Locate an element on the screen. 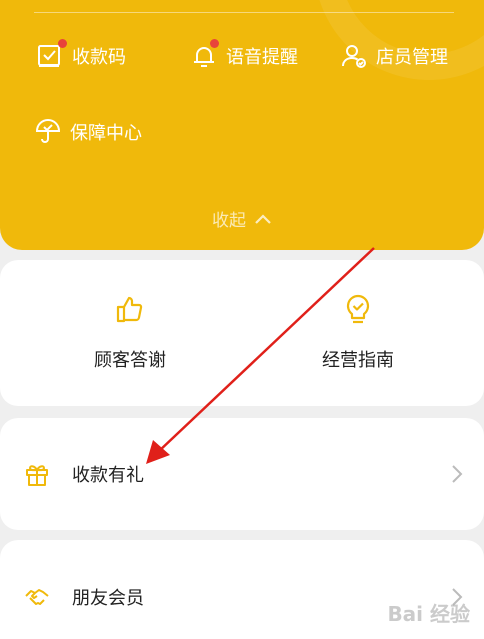 The height and width of the screenshot is (639, 484). menu-item-voice-reminder: 语音提醒 is located at coordinates (244, 54).